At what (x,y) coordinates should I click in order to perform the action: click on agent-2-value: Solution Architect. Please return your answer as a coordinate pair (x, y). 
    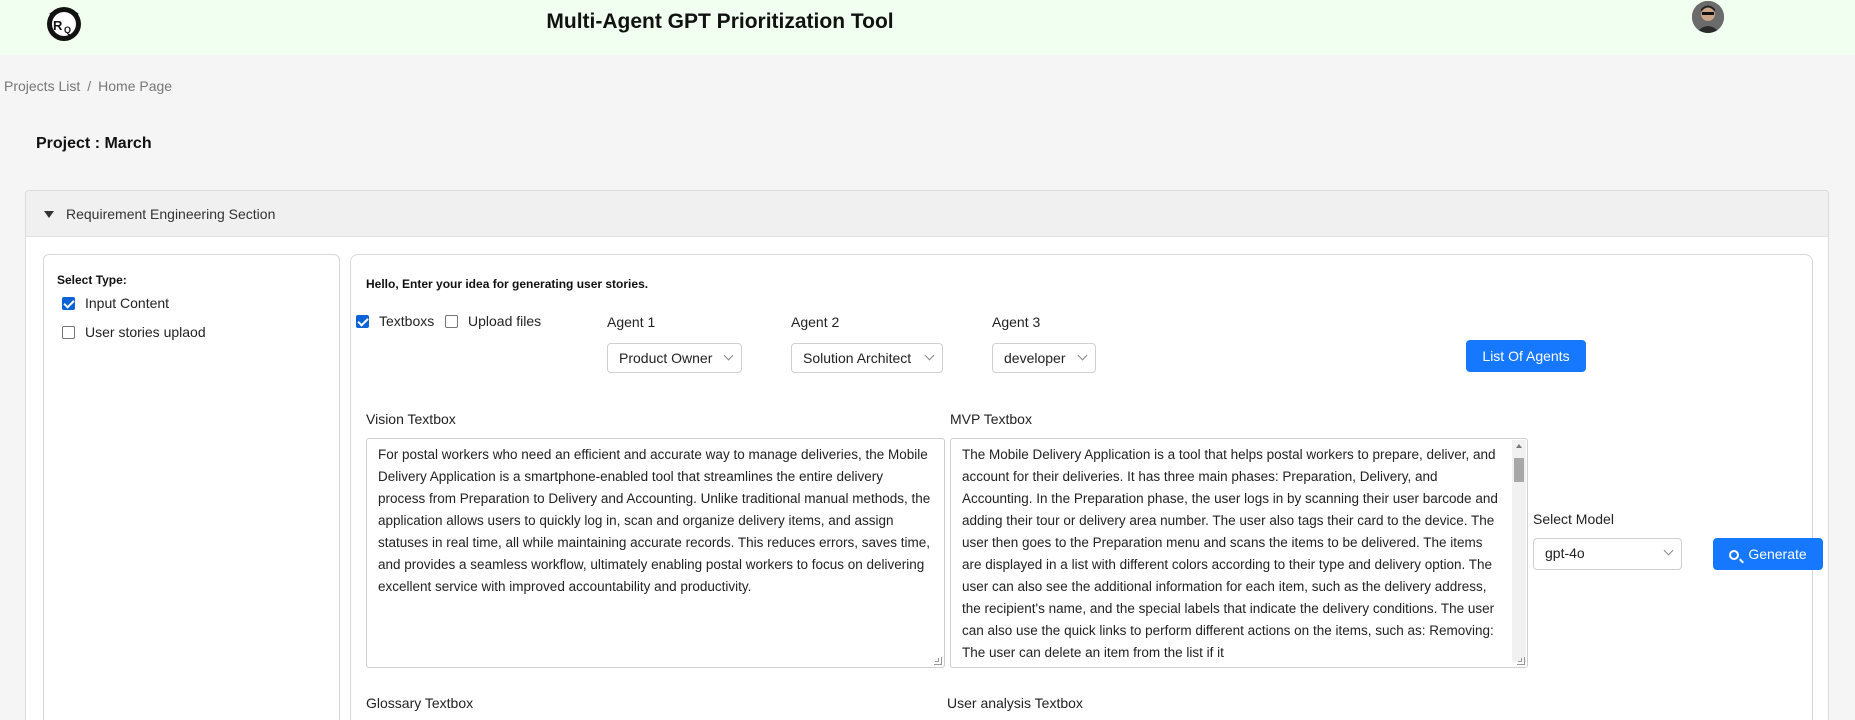
    Looking at the image, I should click on (857, 358).